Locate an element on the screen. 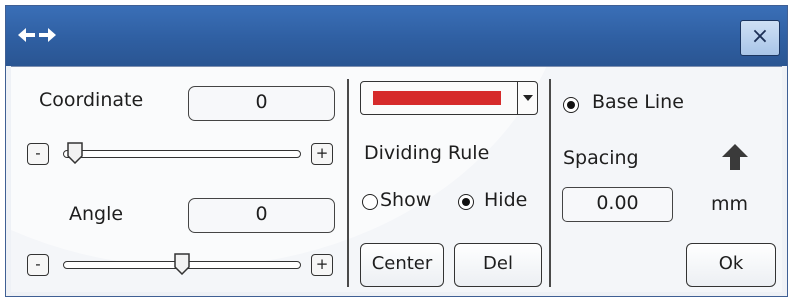  base-line-radio is located at coordinates (571, 105).